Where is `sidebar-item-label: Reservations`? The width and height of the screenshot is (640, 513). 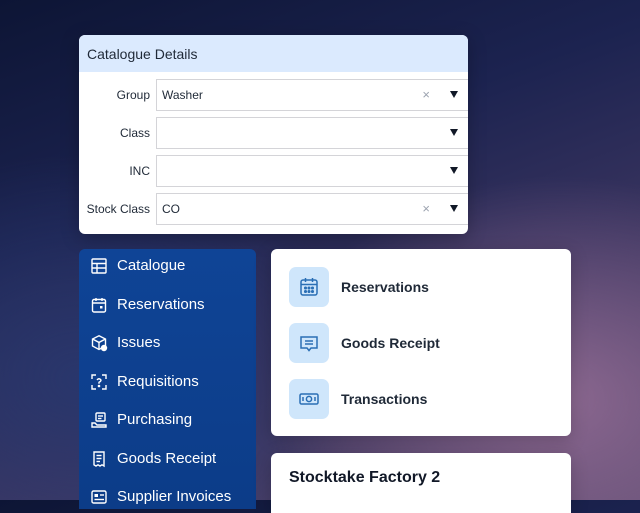
sidebar-item-label: Reservations is located at coordinates (161, 304).